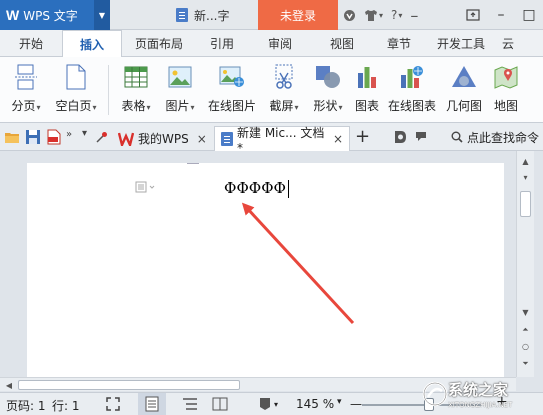 The height and width of the screenshot is (415, 543). What do you see at coordinates (464, 77) in the screenshot?
I see `geometry-icon` at bounding box center [464, 77].